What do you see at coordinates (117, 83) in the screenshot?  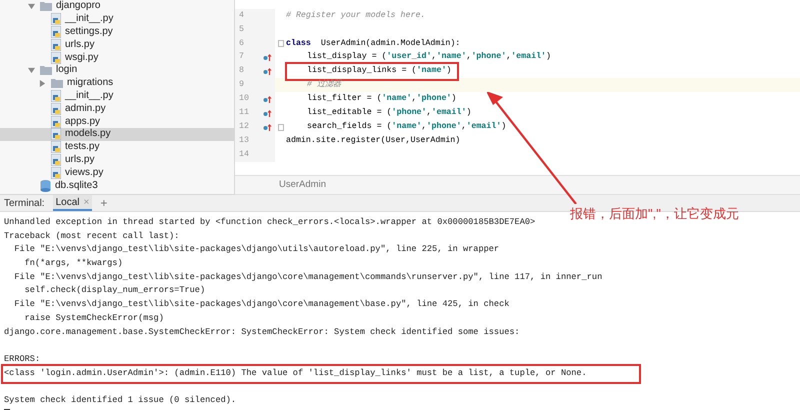 I see `tree-item: migrations` at bounding box center [117, 83].